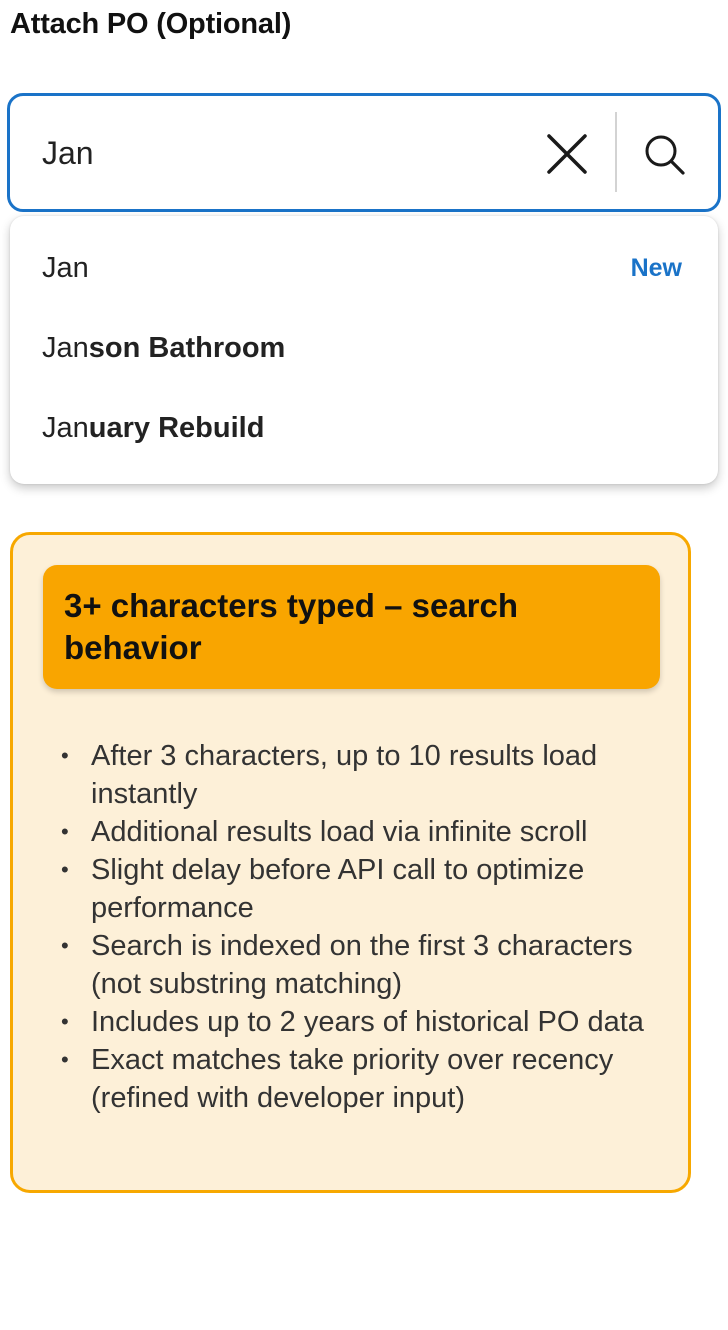 The image size is (728, 1330). I want to click on po-search-box, so click(364, 152).